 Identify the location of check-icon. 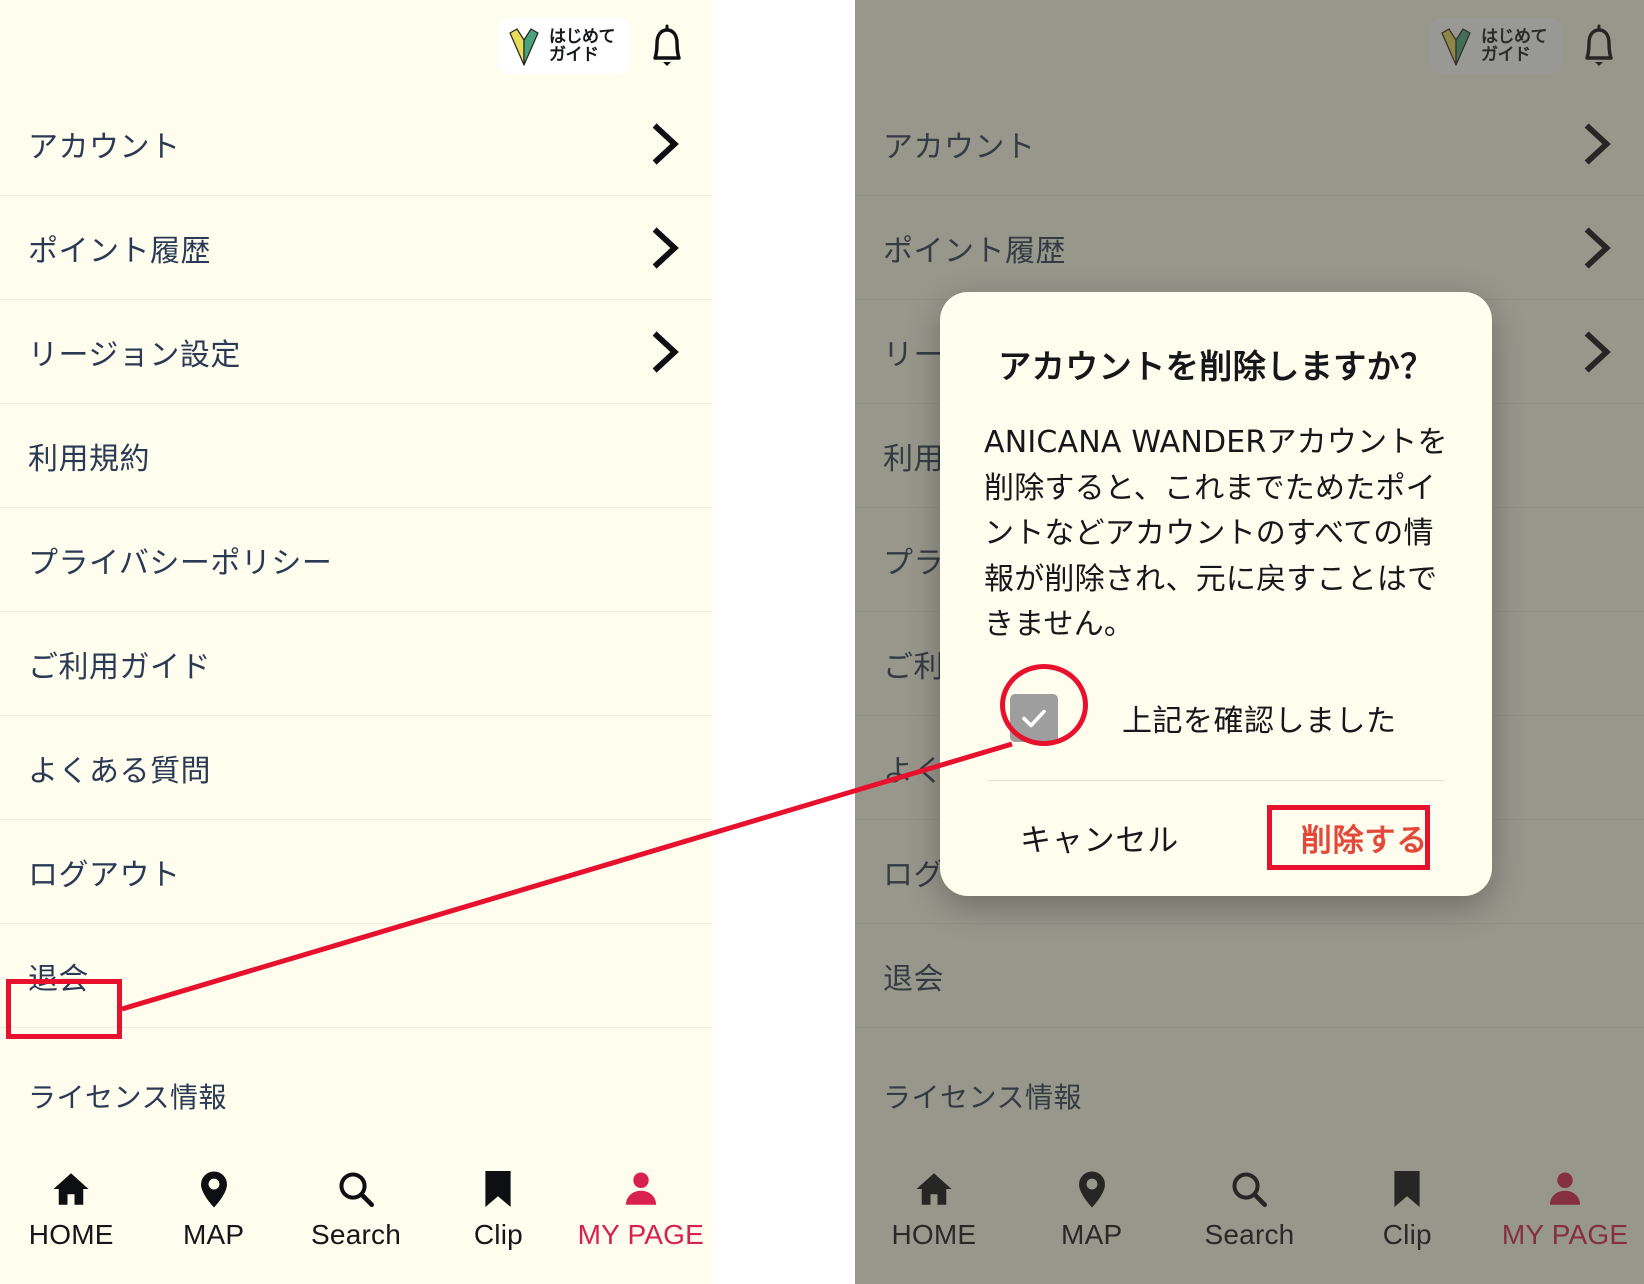
(1034, 718).